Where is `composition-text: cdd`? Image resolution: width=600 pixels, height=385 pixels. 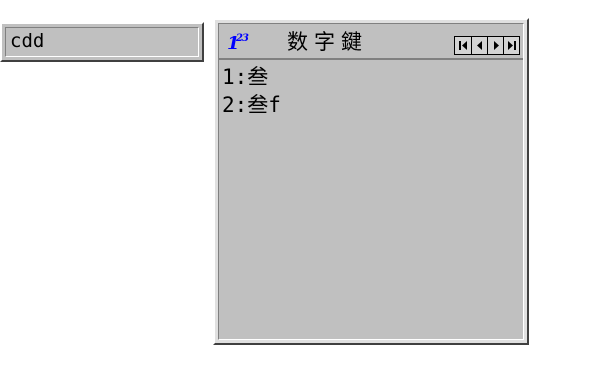 composition-text: cdd is located at coordinates (102, 42).